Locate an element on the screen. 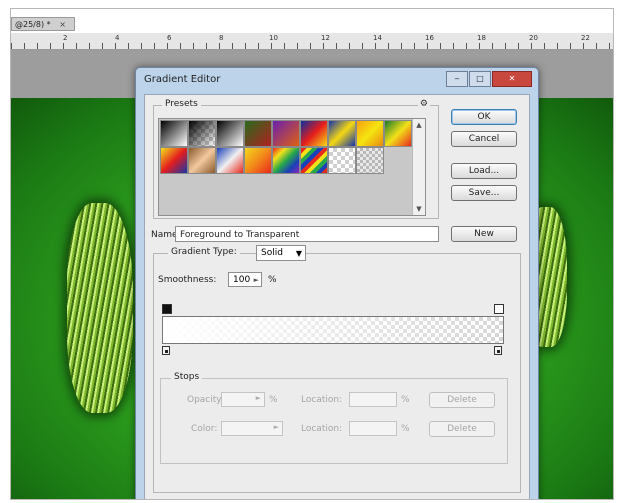 Image resolution: width=620 pixels, height=503 pixels. opacity-label: Opacity: is located at coordinates (205, 400).